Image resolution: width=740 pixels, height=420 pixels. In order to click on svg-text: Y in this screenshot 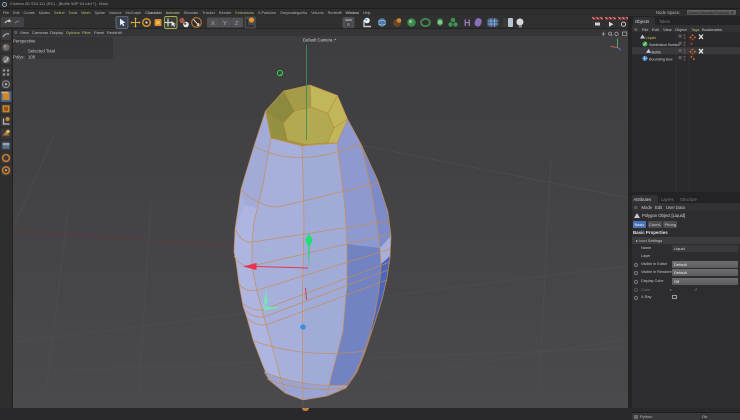, I will do `click(225, 24)`.